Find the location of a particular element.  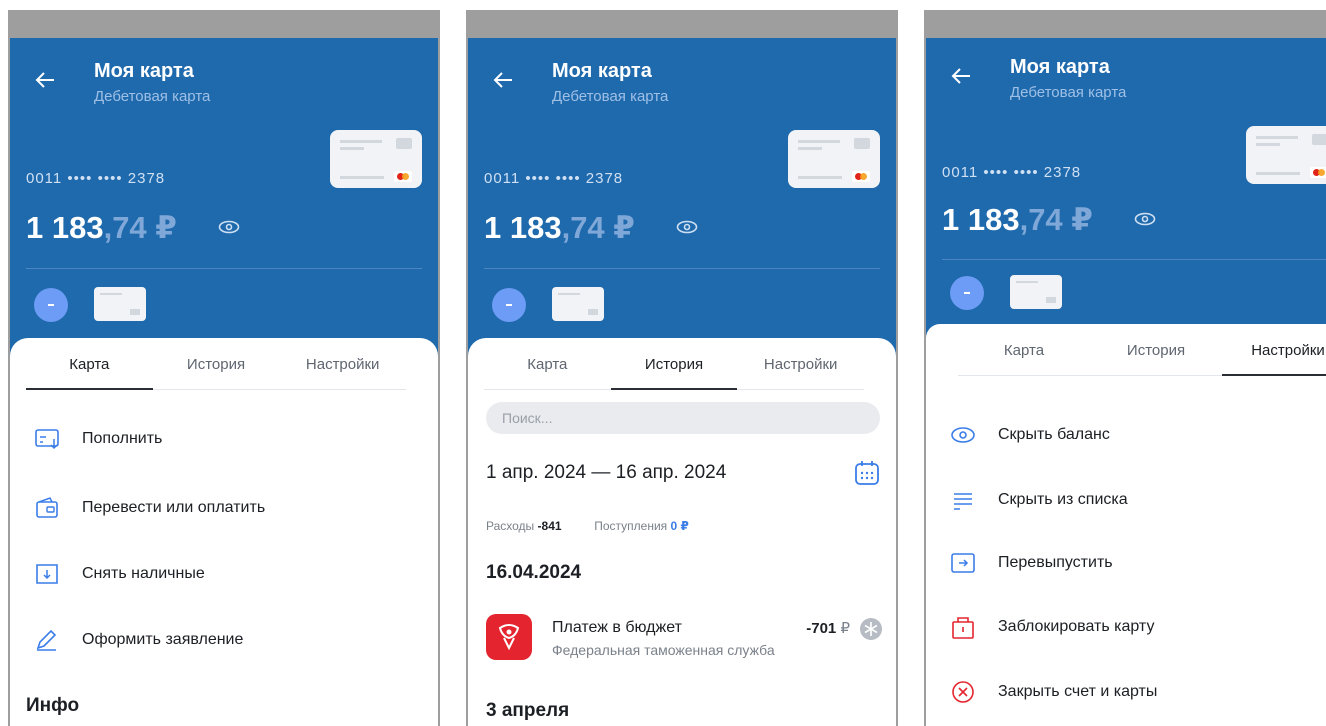

reissue-icon is located at coordinates (963, 563).